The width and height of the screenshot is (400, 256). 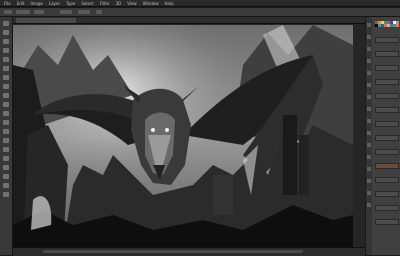 I want to click on menu-item-filter: Filter, so click(x=105, y=3).